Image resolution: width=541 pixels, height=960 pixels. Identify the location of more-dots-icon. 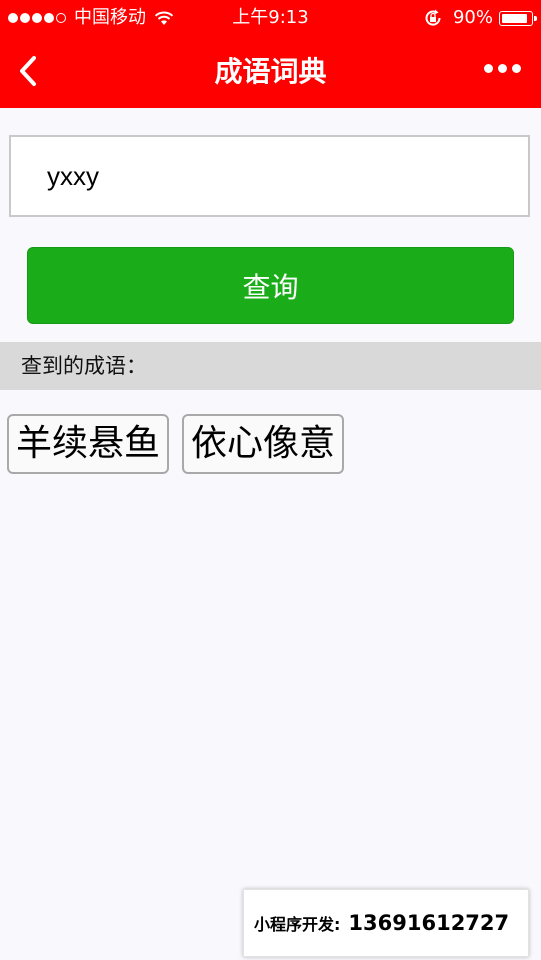
(500, 68).